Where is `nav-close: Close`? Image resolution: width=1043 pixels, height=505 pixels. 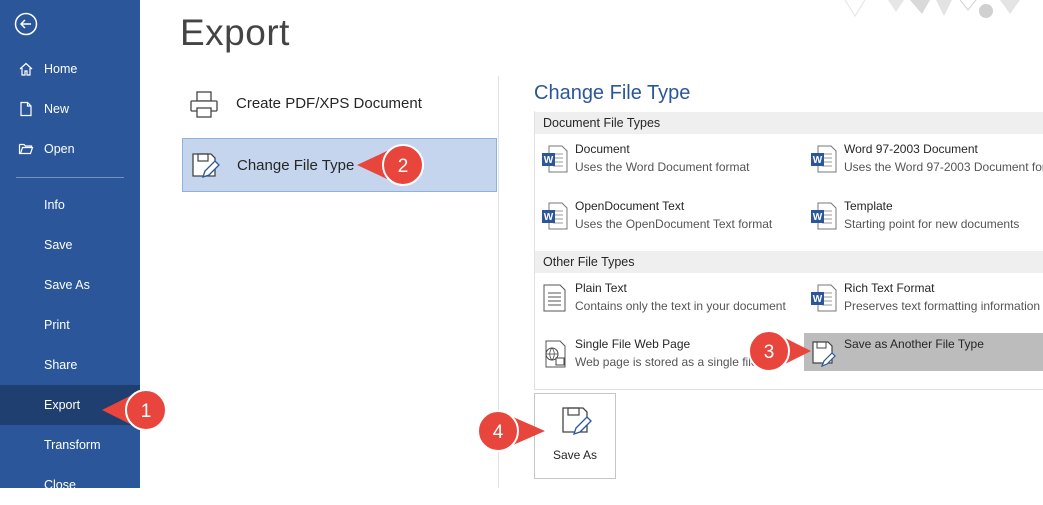 nav-close: Close is located at coordinates (70, 485).